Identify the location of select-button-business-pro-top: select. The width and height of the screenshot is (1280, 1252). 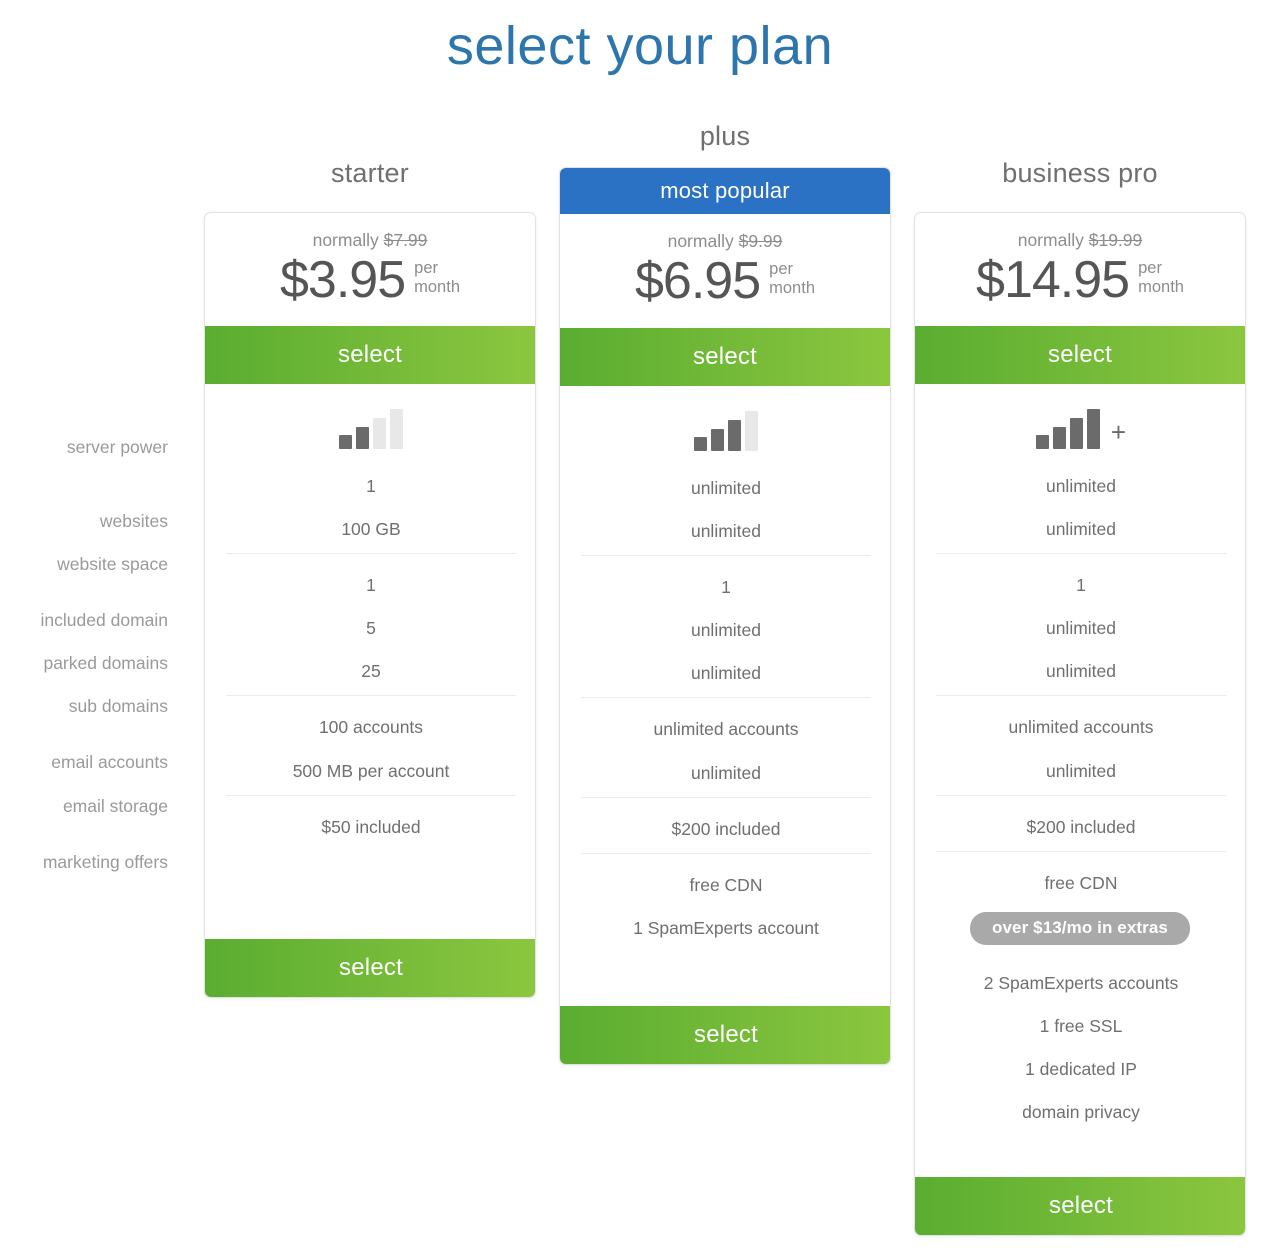
(1080, 355).